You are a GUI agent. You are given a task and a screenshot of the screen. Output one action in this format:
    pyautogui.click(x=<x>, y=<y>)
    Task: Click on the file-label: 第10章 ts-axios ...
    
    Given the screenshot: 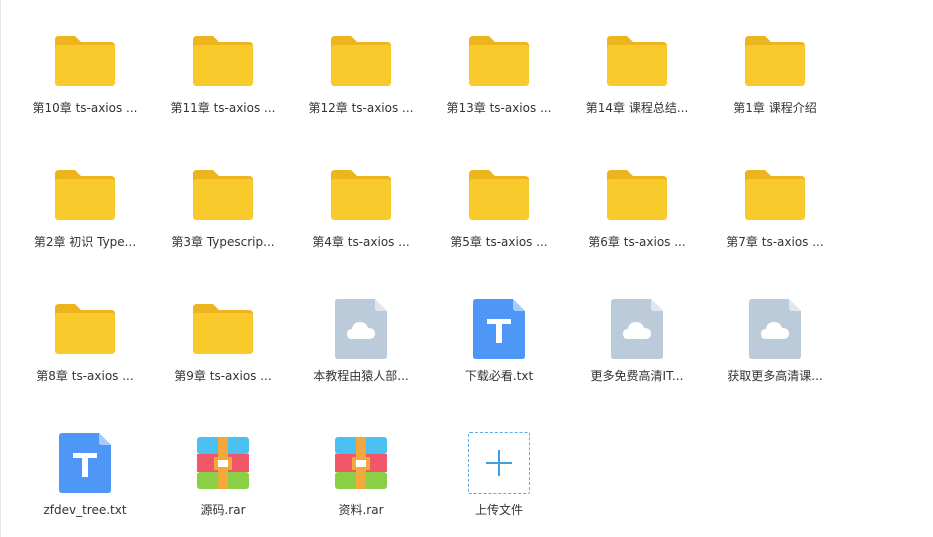 What is the action you would take?
    pyautogui.click(x=85, y=108)
    